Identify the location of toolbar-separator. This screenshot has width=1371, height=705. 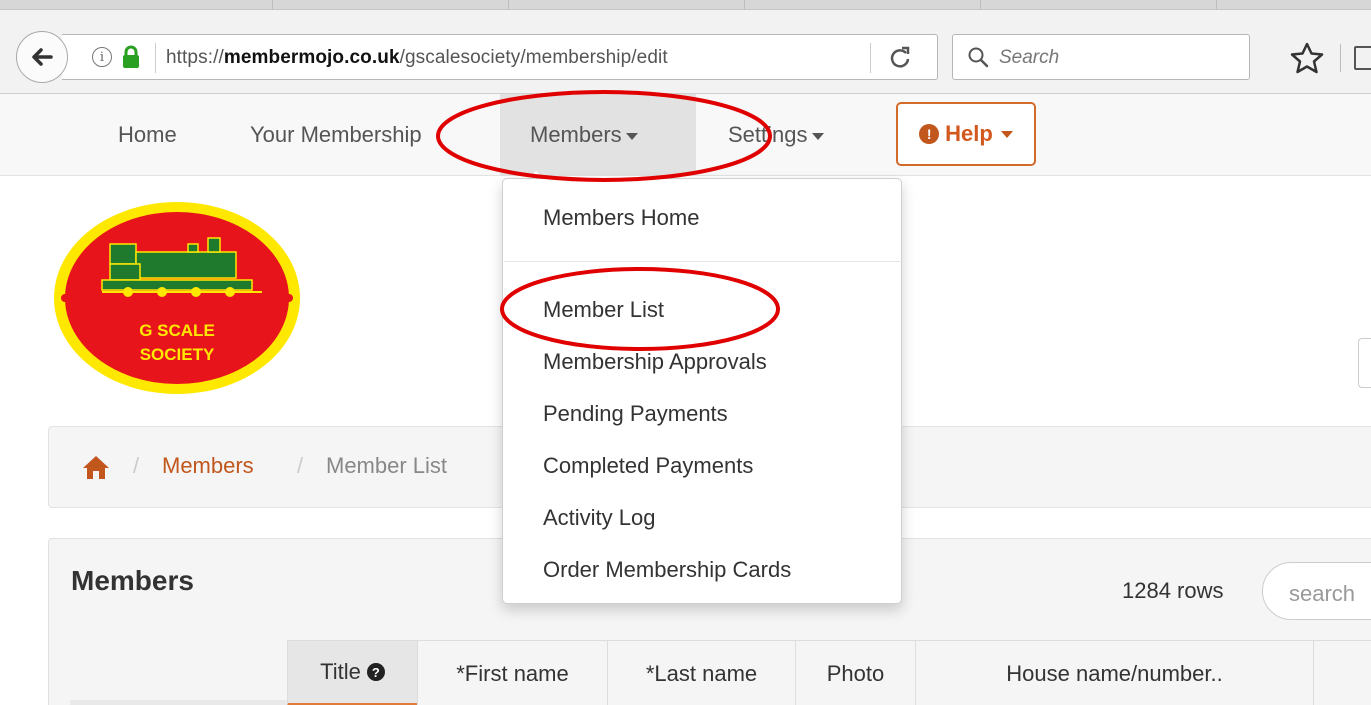
(1340, 58).